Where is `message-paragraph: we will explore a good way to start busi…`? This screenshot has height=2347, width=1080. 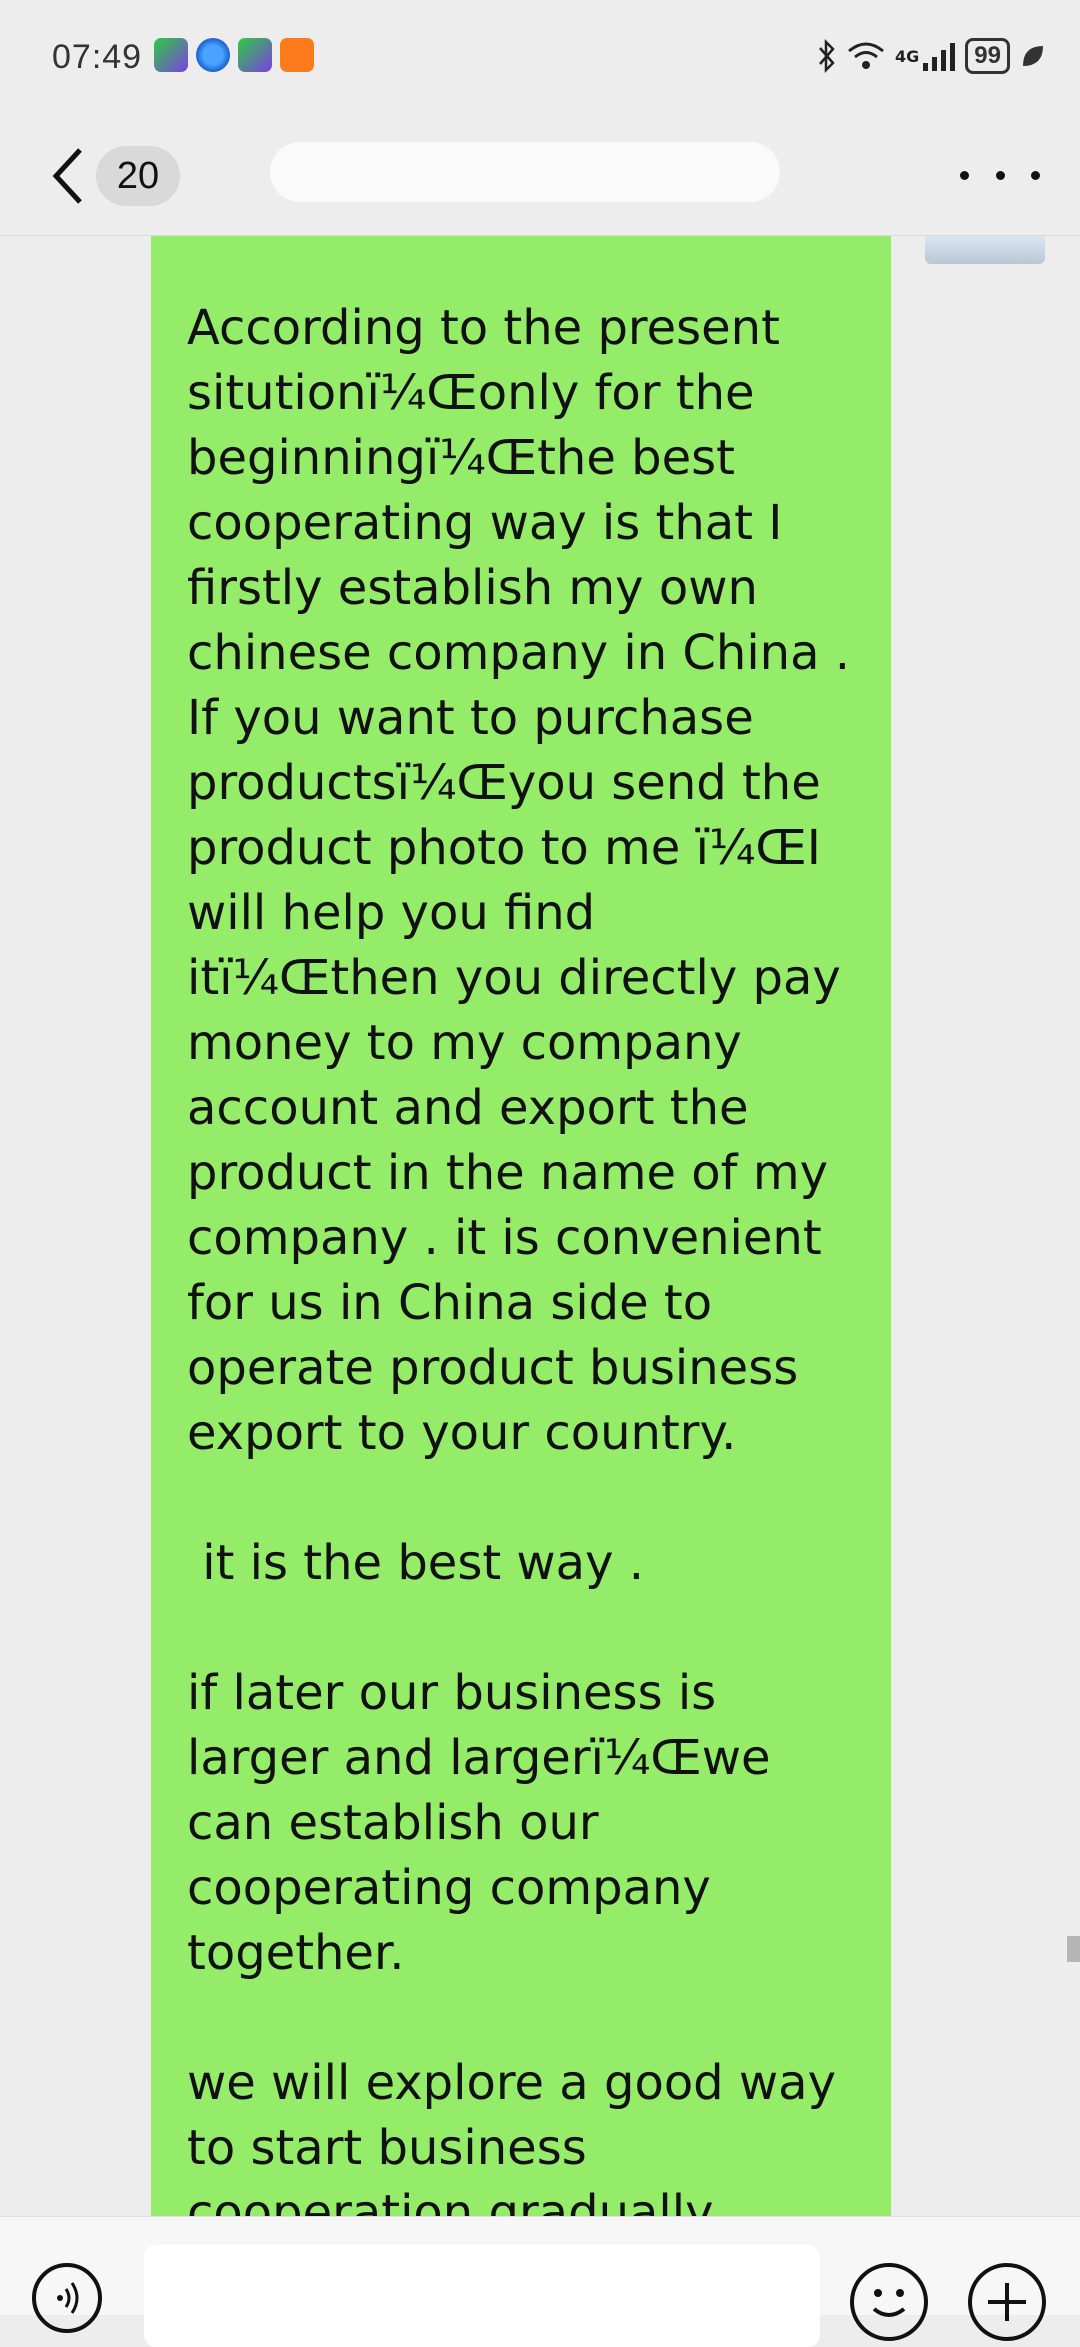 message-paragraph: we will explore a good way to start busi… is located at coordinates (519, 2135).